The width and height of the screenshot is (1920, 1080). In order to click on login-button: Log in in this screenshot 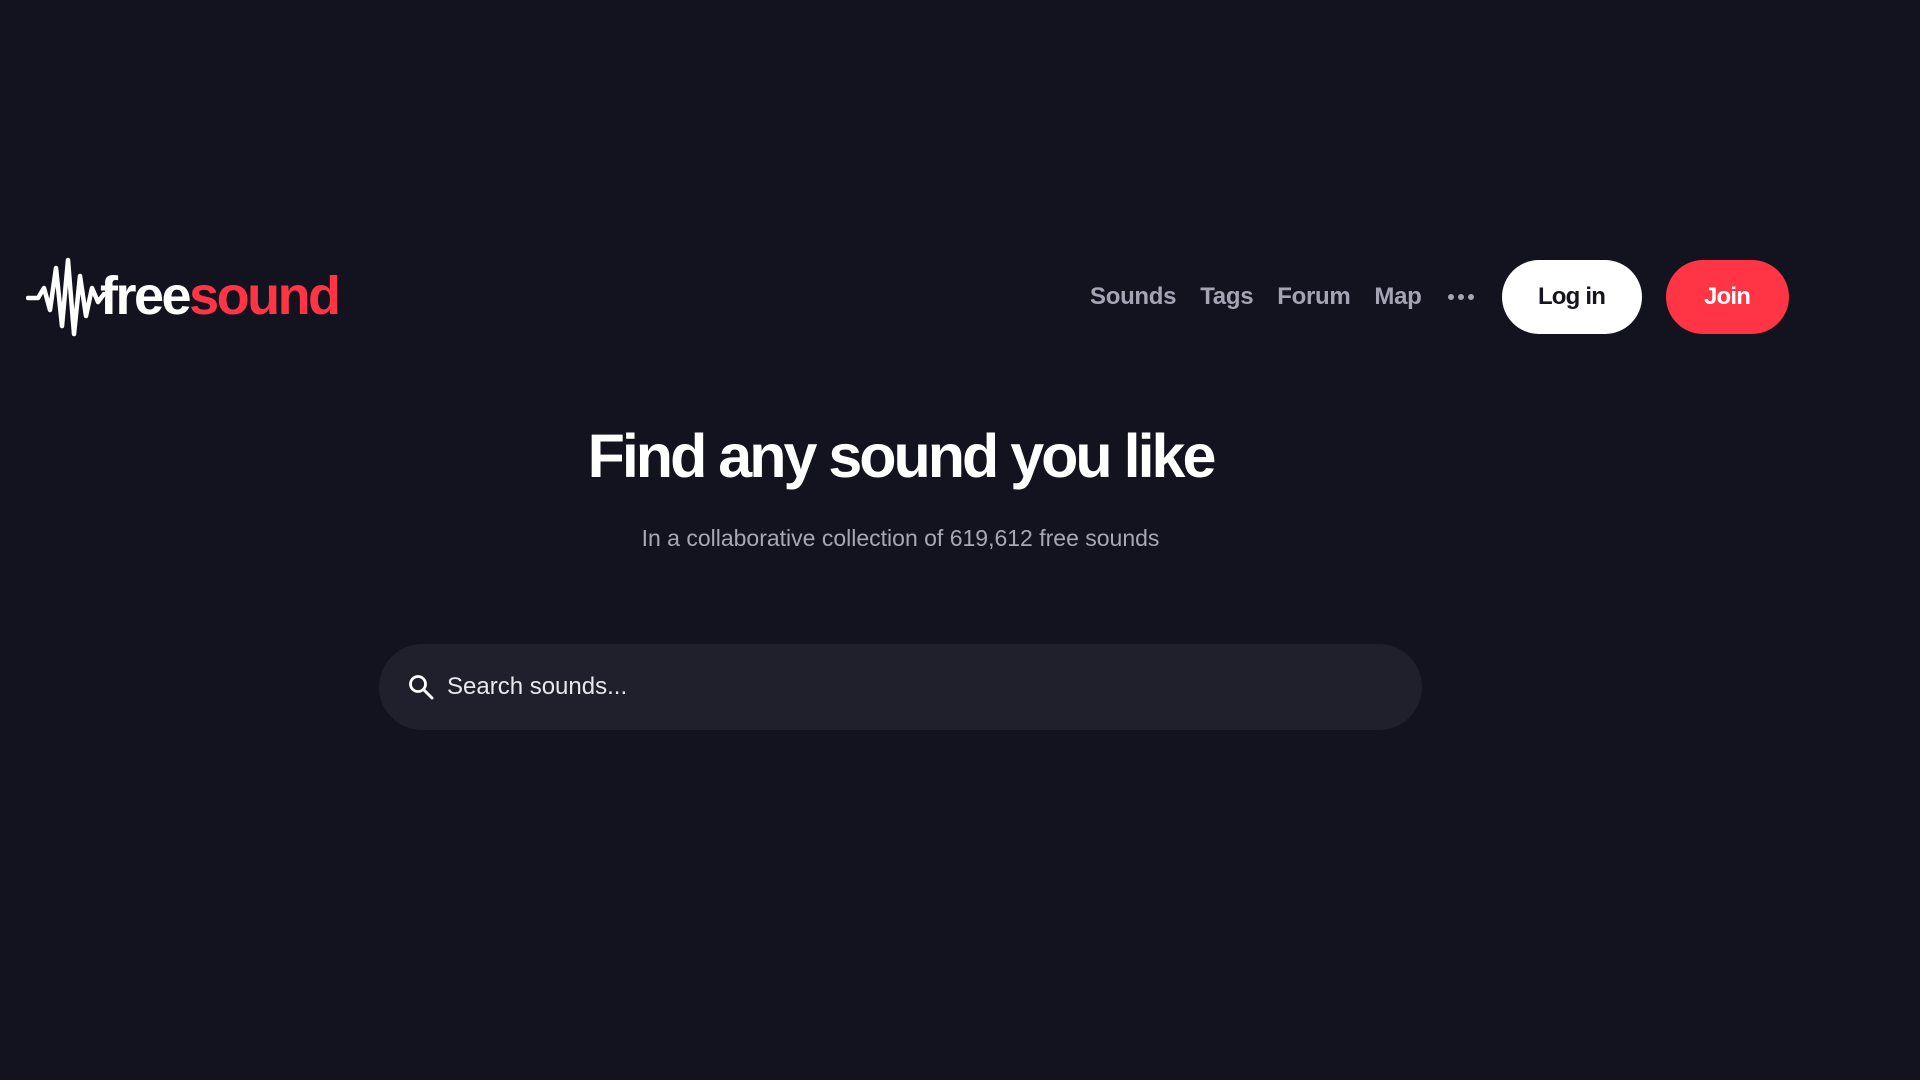, I will do `click(1571, 297)`.